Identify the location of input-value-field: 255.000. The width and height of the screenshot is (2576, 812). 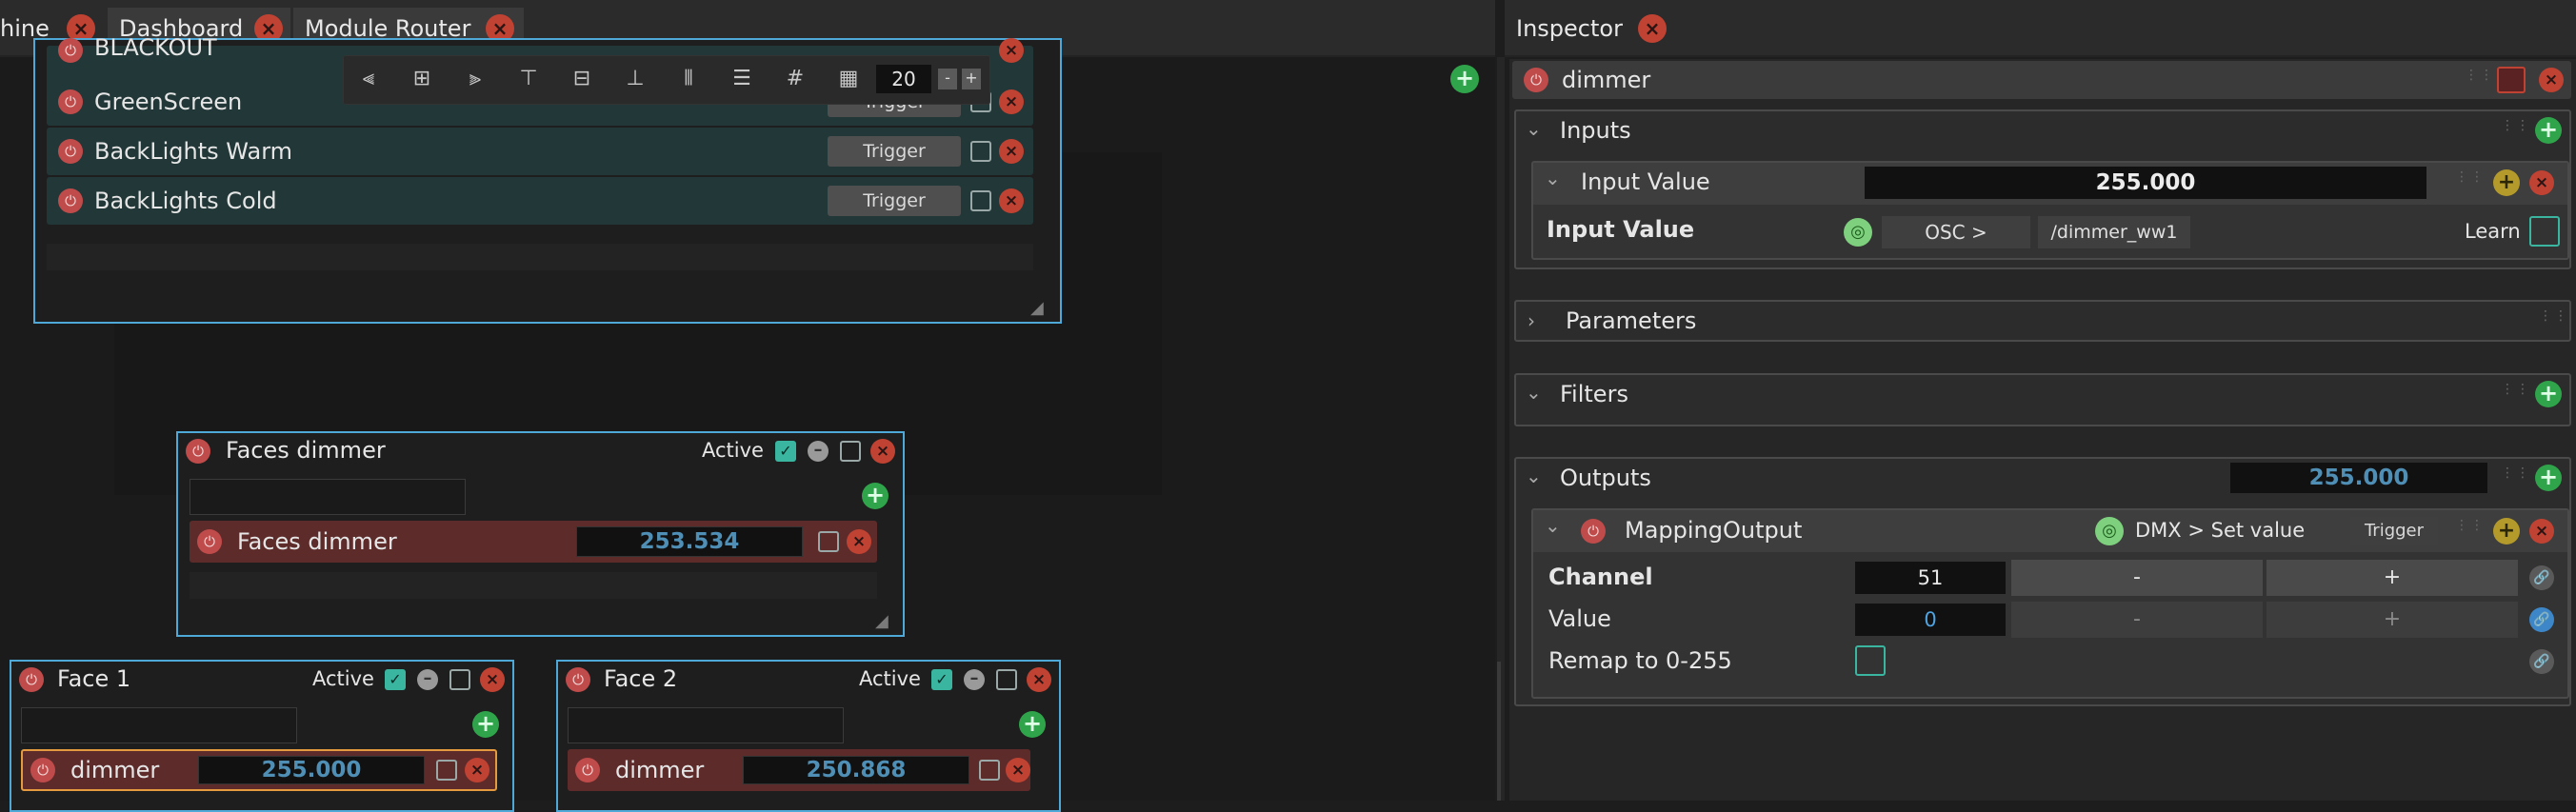
(2145, 183).